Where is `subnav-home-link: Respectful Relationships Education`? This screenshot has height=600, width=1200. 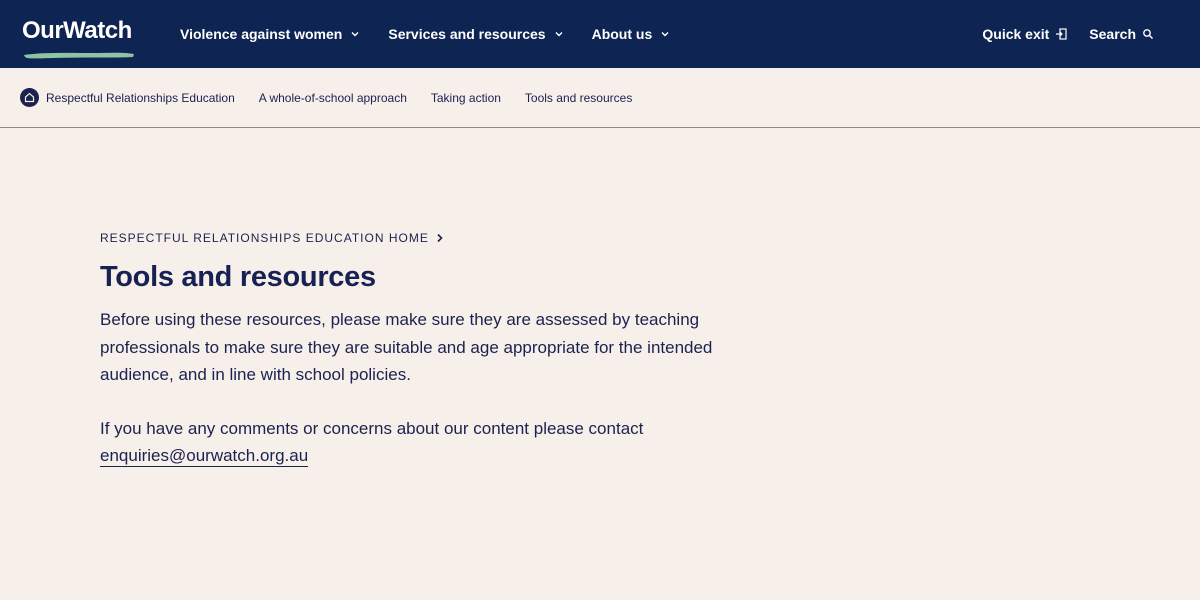
subnav-home-link: Respectful Relationships Education is located at coordinates (127, 97).